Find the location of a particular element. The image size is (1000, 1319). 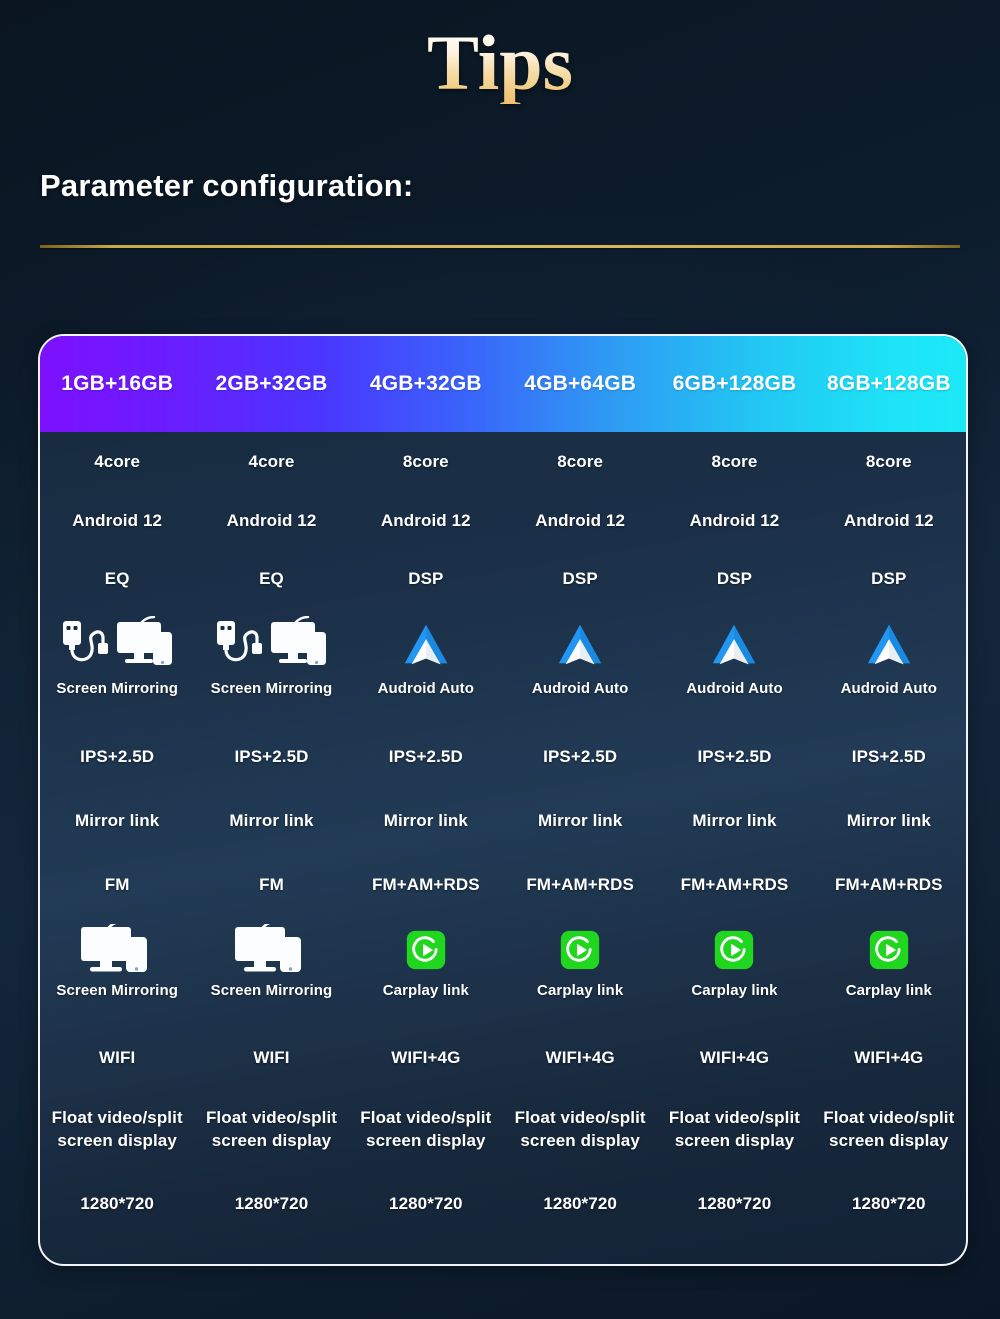

table-header-cell: 6GB+128GB is located at coordinates (734, 383).